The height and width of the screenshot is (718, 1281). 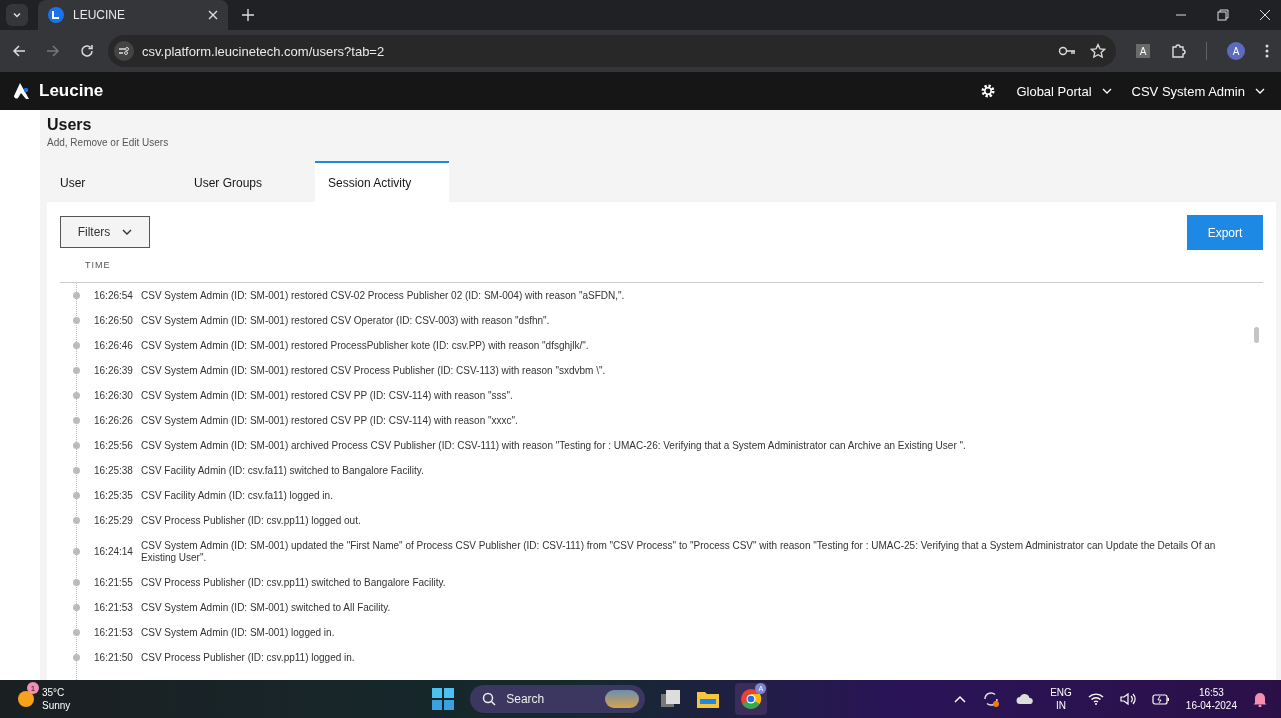 I want to click on entry-time: 16:26:30, so click(x=114, y=395).